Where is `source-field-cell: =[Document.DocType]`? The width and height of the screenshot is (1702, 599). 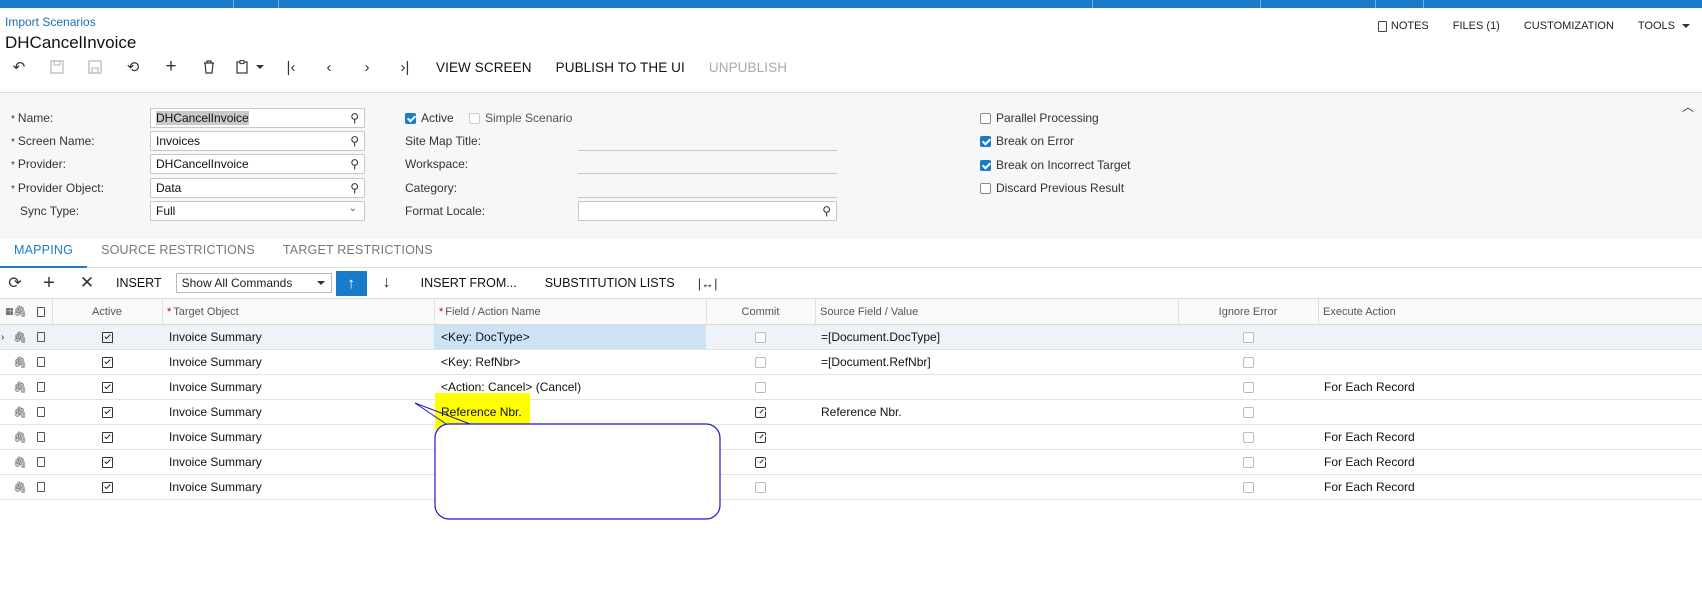 source-field-cell: =[Document.DocType] is located at coordinates (996, 337).